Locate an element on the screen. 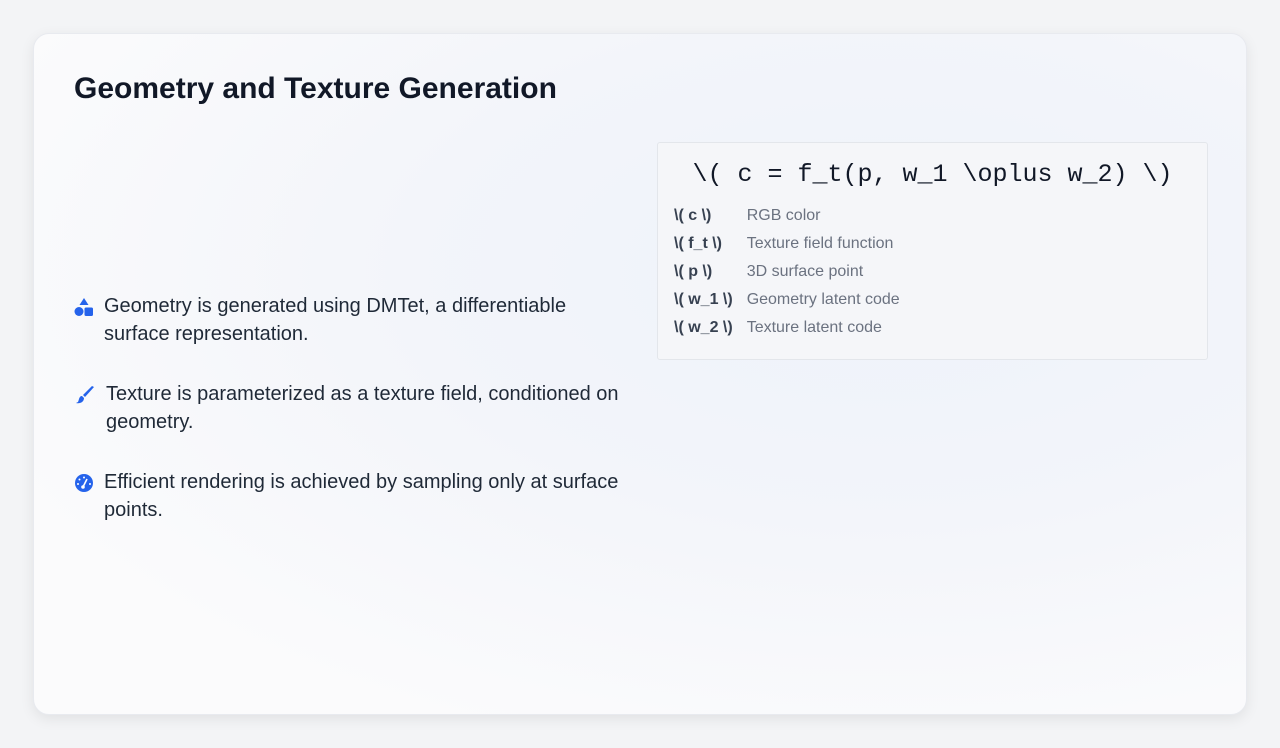 The image size is (1280, 748). paintbrush-icon is located at coordinates (85, 395).